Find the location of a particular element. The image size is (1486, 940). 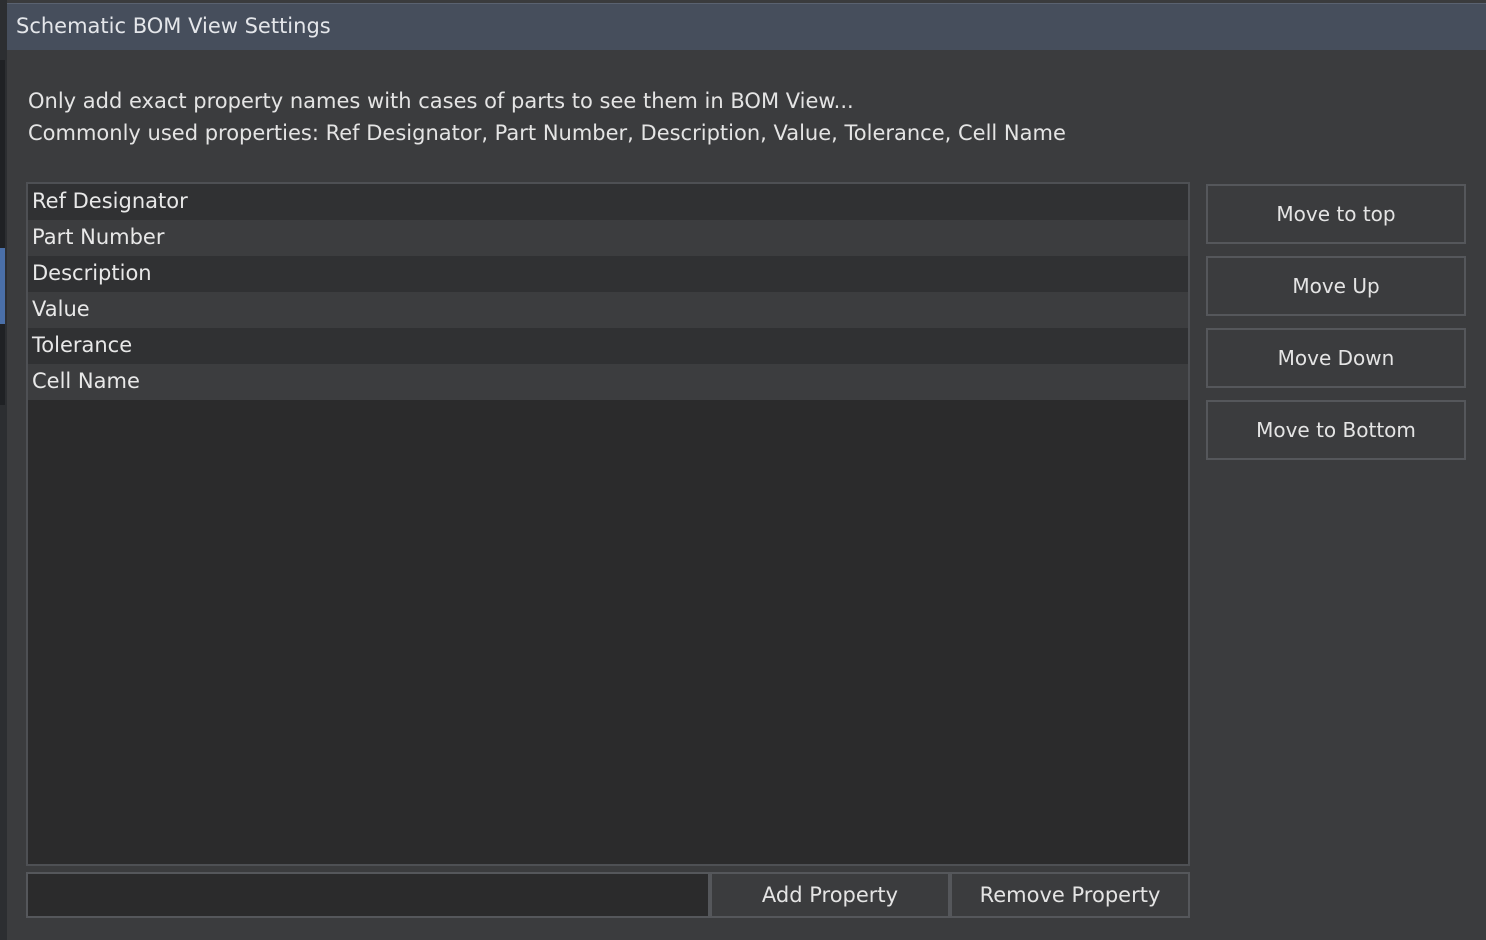

remove-property-button: Remove Property is located at coordinates (1070, 895).